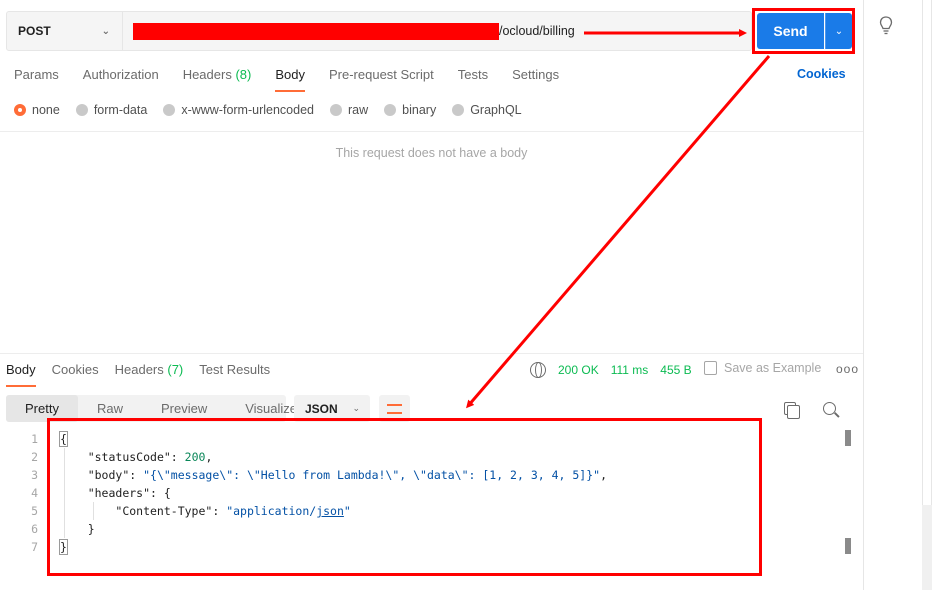 Image resolution: width=936 pixels, height=590 pixels. What do you see at coordinates (538, 370) in the screenshot?
I see `globe-icon` at bounding box center [538, 370].